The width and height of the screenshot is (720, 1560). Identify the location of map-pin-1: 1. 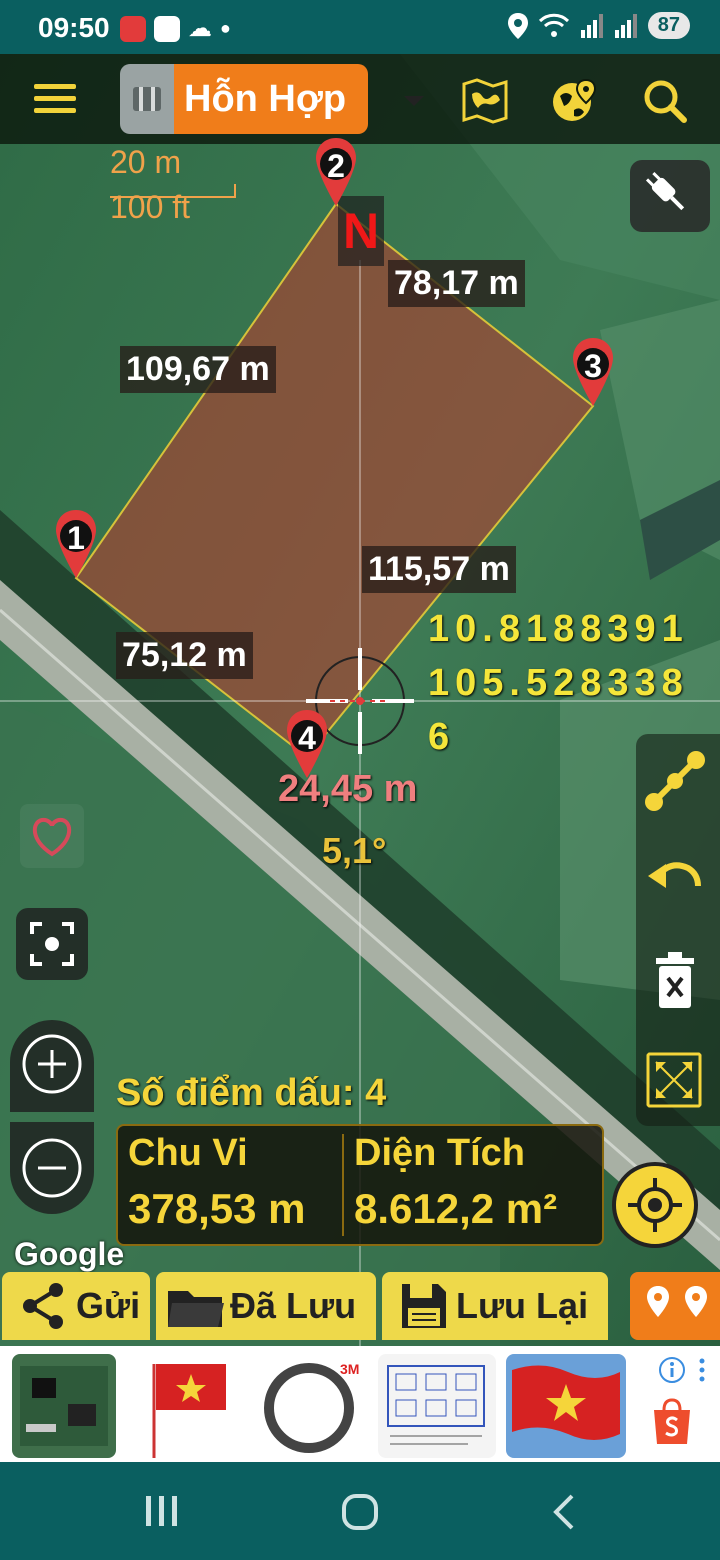
(76, 543).